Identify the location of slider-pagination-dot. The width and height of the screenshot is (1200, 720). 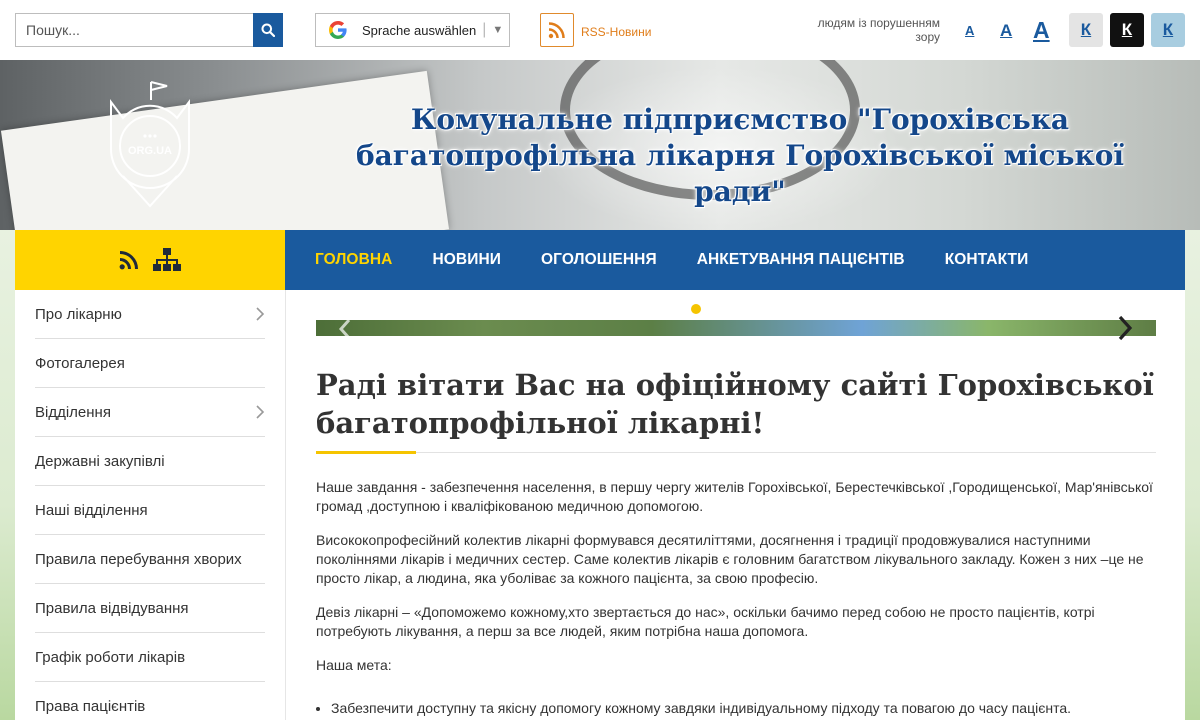
(696, 309).